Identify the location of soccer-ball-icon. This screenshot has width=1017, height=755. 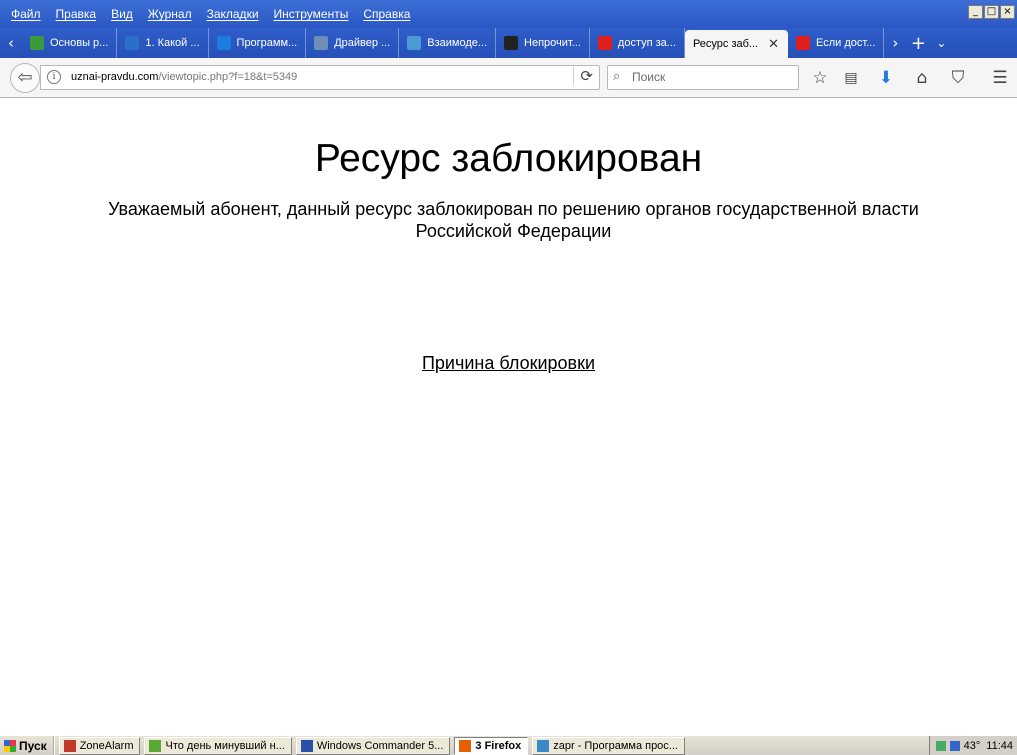
(511, 43).